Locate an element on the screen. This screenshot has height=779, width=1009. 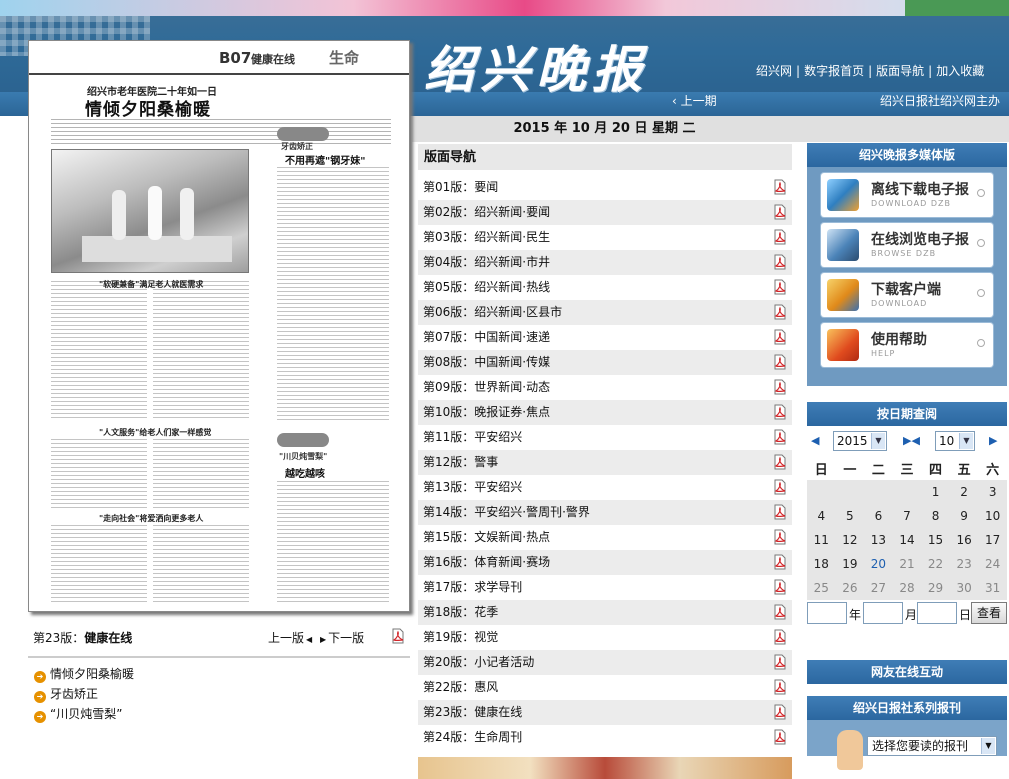
article-link: ➔ 牙齿矫正 is located at coordinates (219, 694).